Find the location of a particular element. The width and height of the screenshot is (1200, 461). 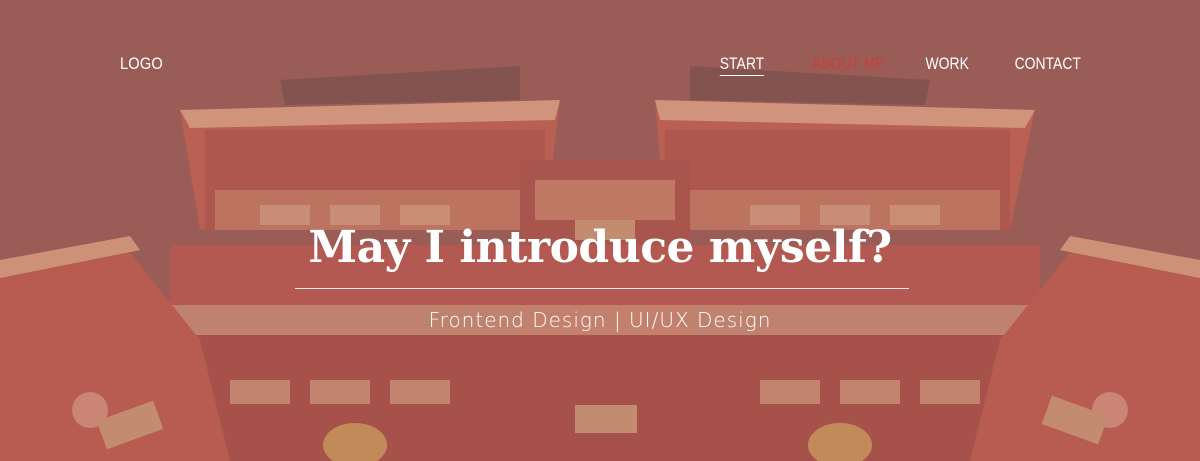

nav-item-start: START is located at coordinates (741, 65).